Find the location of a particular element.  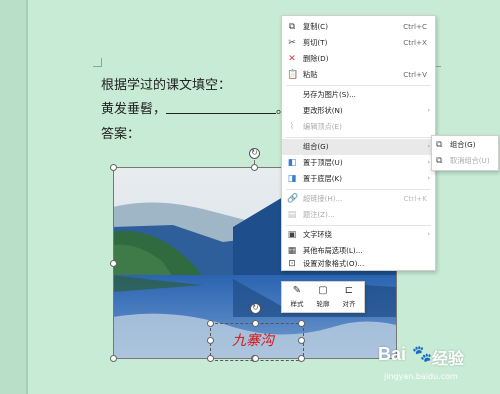

style-label: 样式 is located at coordinates (297, 304).